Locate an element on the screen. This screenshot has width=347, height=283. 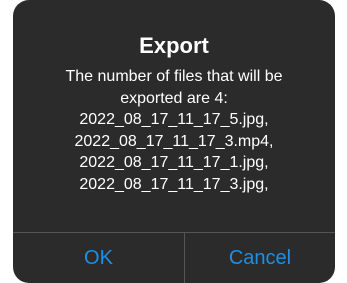
cancel-button: Cancel is located at coordinates (260, 258).